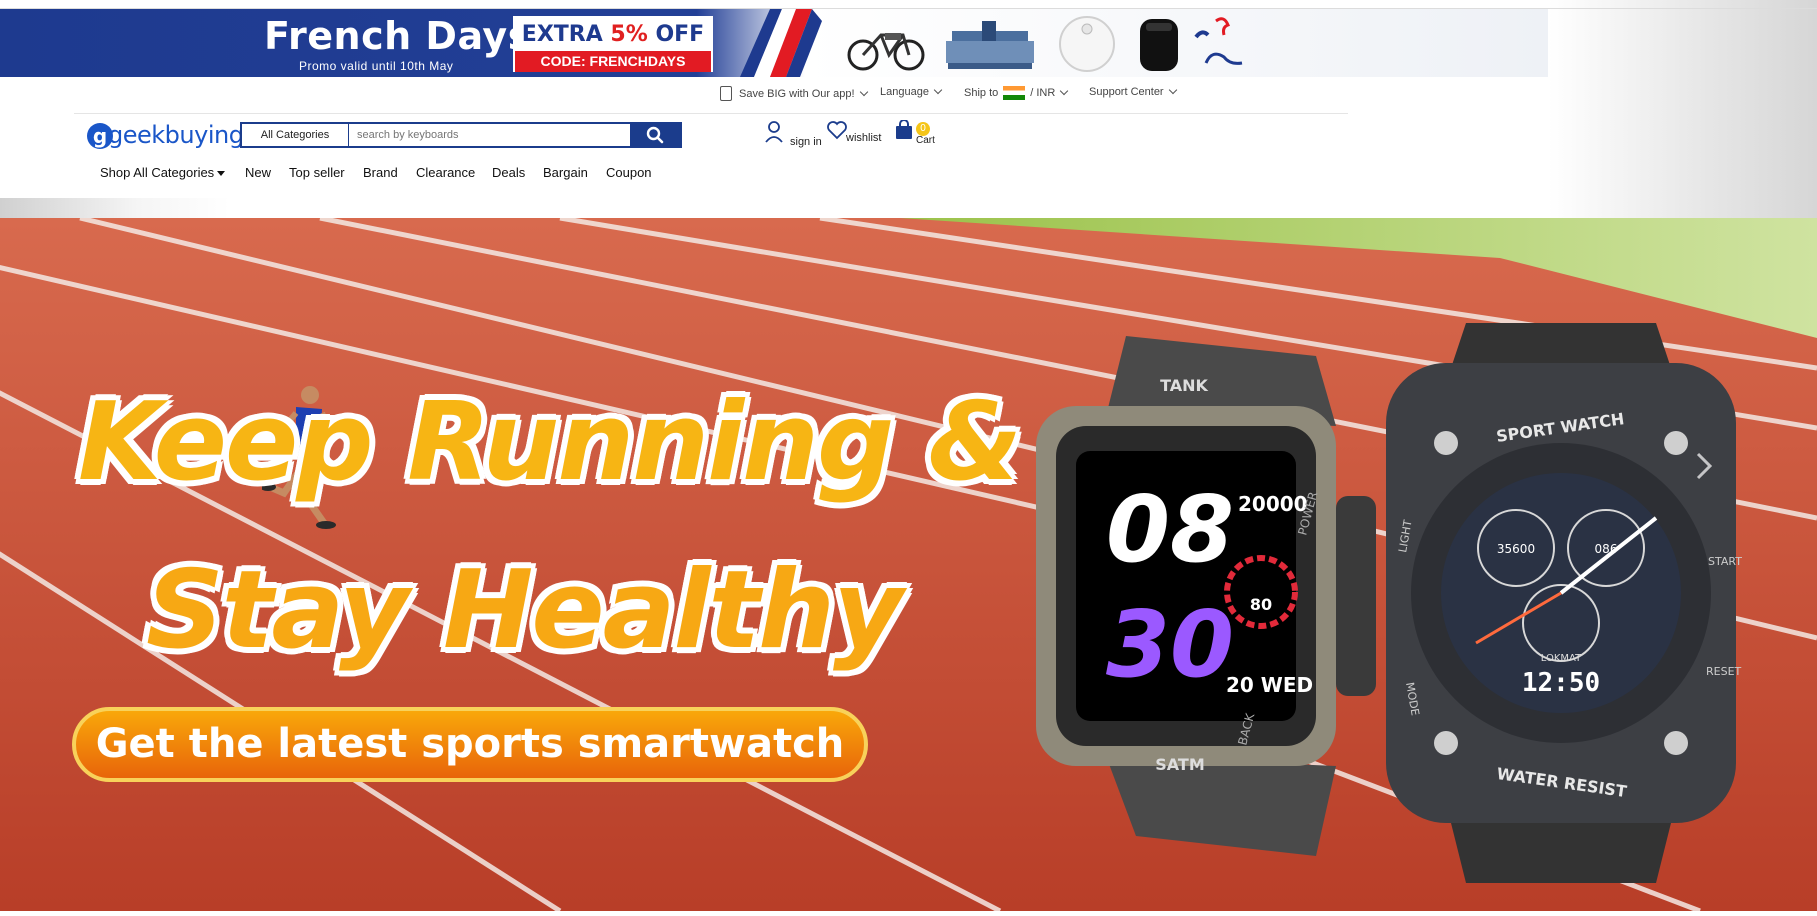  What do you see at coordinates (508, 172) in the screenshot?
I see `nav-item-deals: Deals` at bounding box center [508, 172].